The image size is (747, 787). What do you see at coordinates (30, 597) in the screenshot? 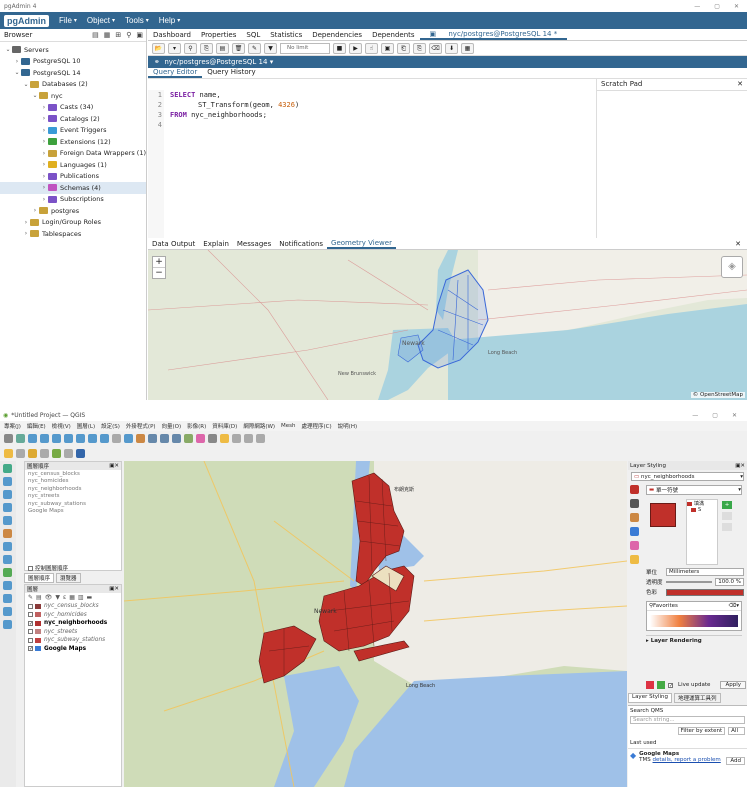
I see `paint-icon: ✎` at bounding box center [30, 597].